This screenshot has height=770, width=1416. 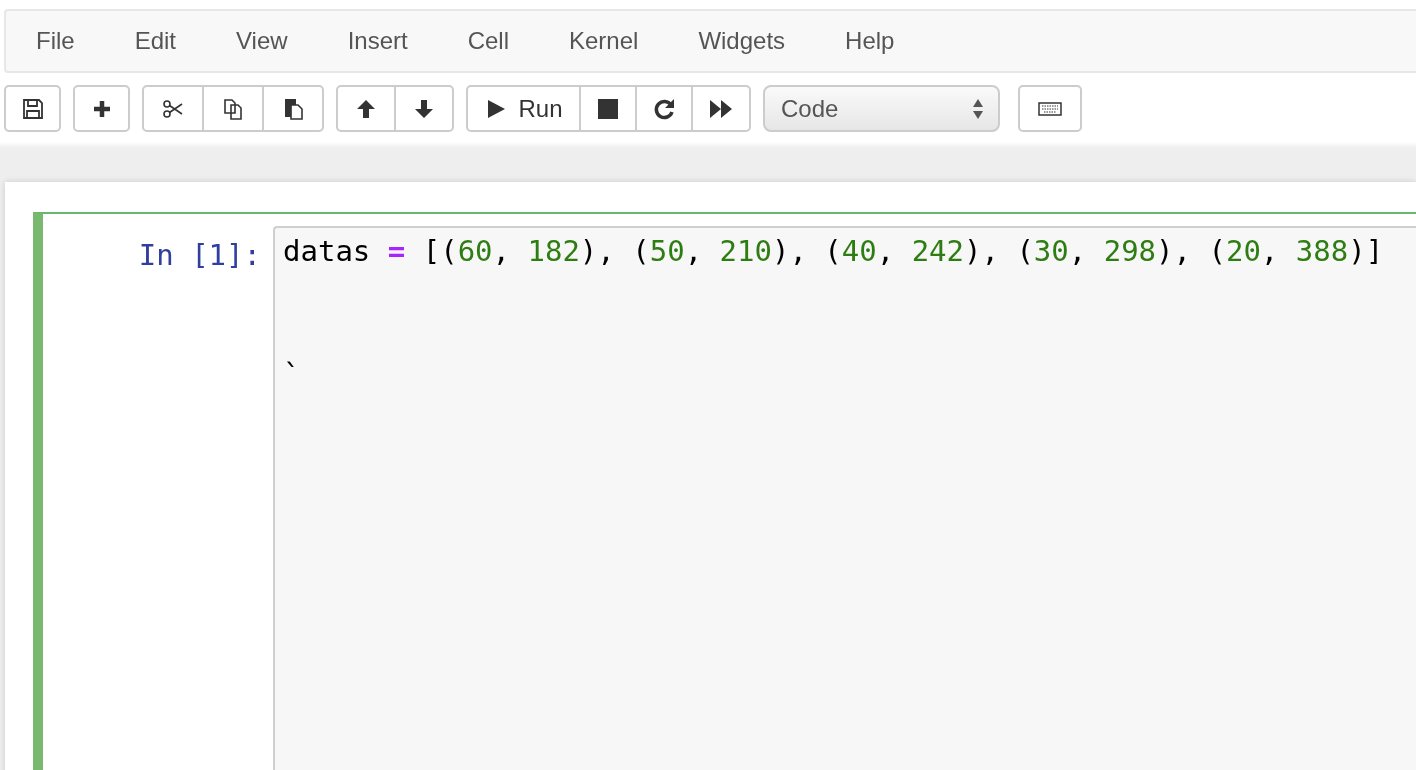 I want to click on keyboard-shortcuts-button, so click(x=1050, y=108).